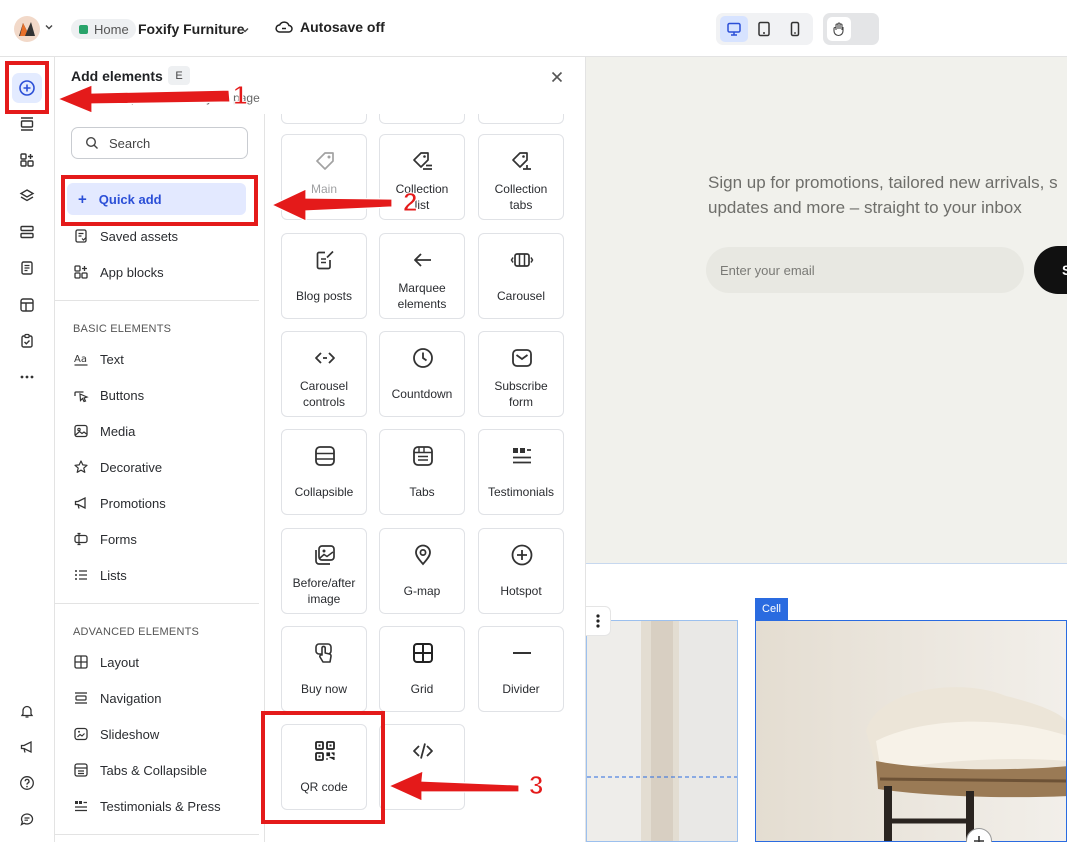 This screenshot has height=842, width=1067. What do you see at coordinates (131, 698) in the screenshot?
I see `navigation-label: Navigation` at bounding box center [131, 698].